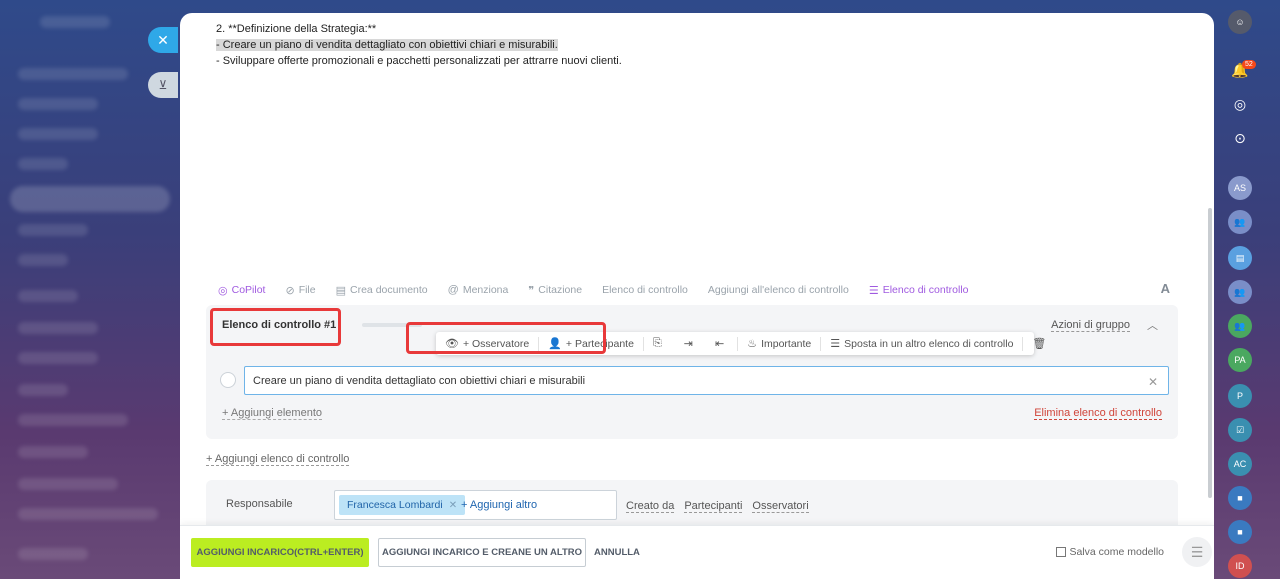 The width and height of the screenshot is (1280, 579). I want to click on checklist-active-label: Elenco di controllo, so click(925, 290).